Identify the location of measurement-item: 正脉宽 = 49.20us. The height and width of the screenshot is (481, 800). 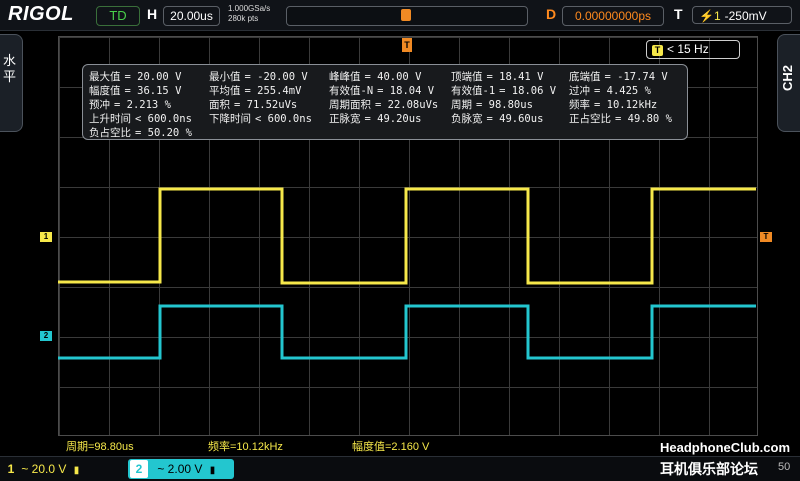
(375, 118).